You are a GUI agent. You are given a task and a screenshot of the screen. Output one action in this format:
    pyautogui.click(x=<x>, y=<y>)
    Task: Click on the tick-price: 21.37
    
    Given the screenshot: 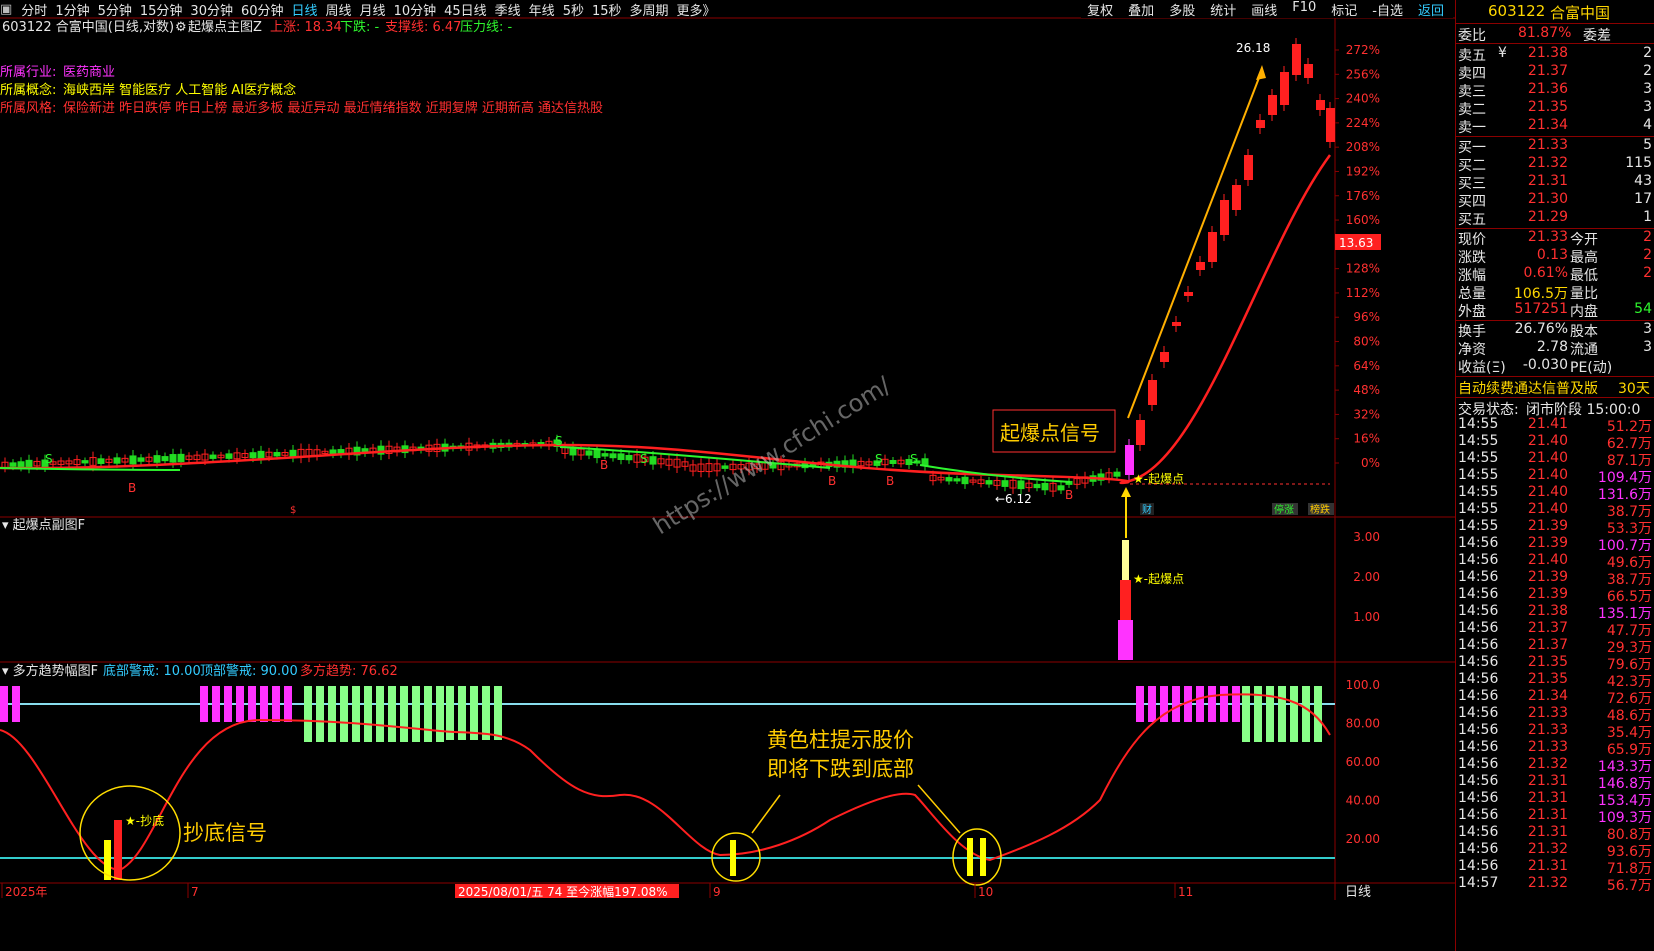 What is the action you would take?
    pyautogui.click(x=1547, y=628)
    